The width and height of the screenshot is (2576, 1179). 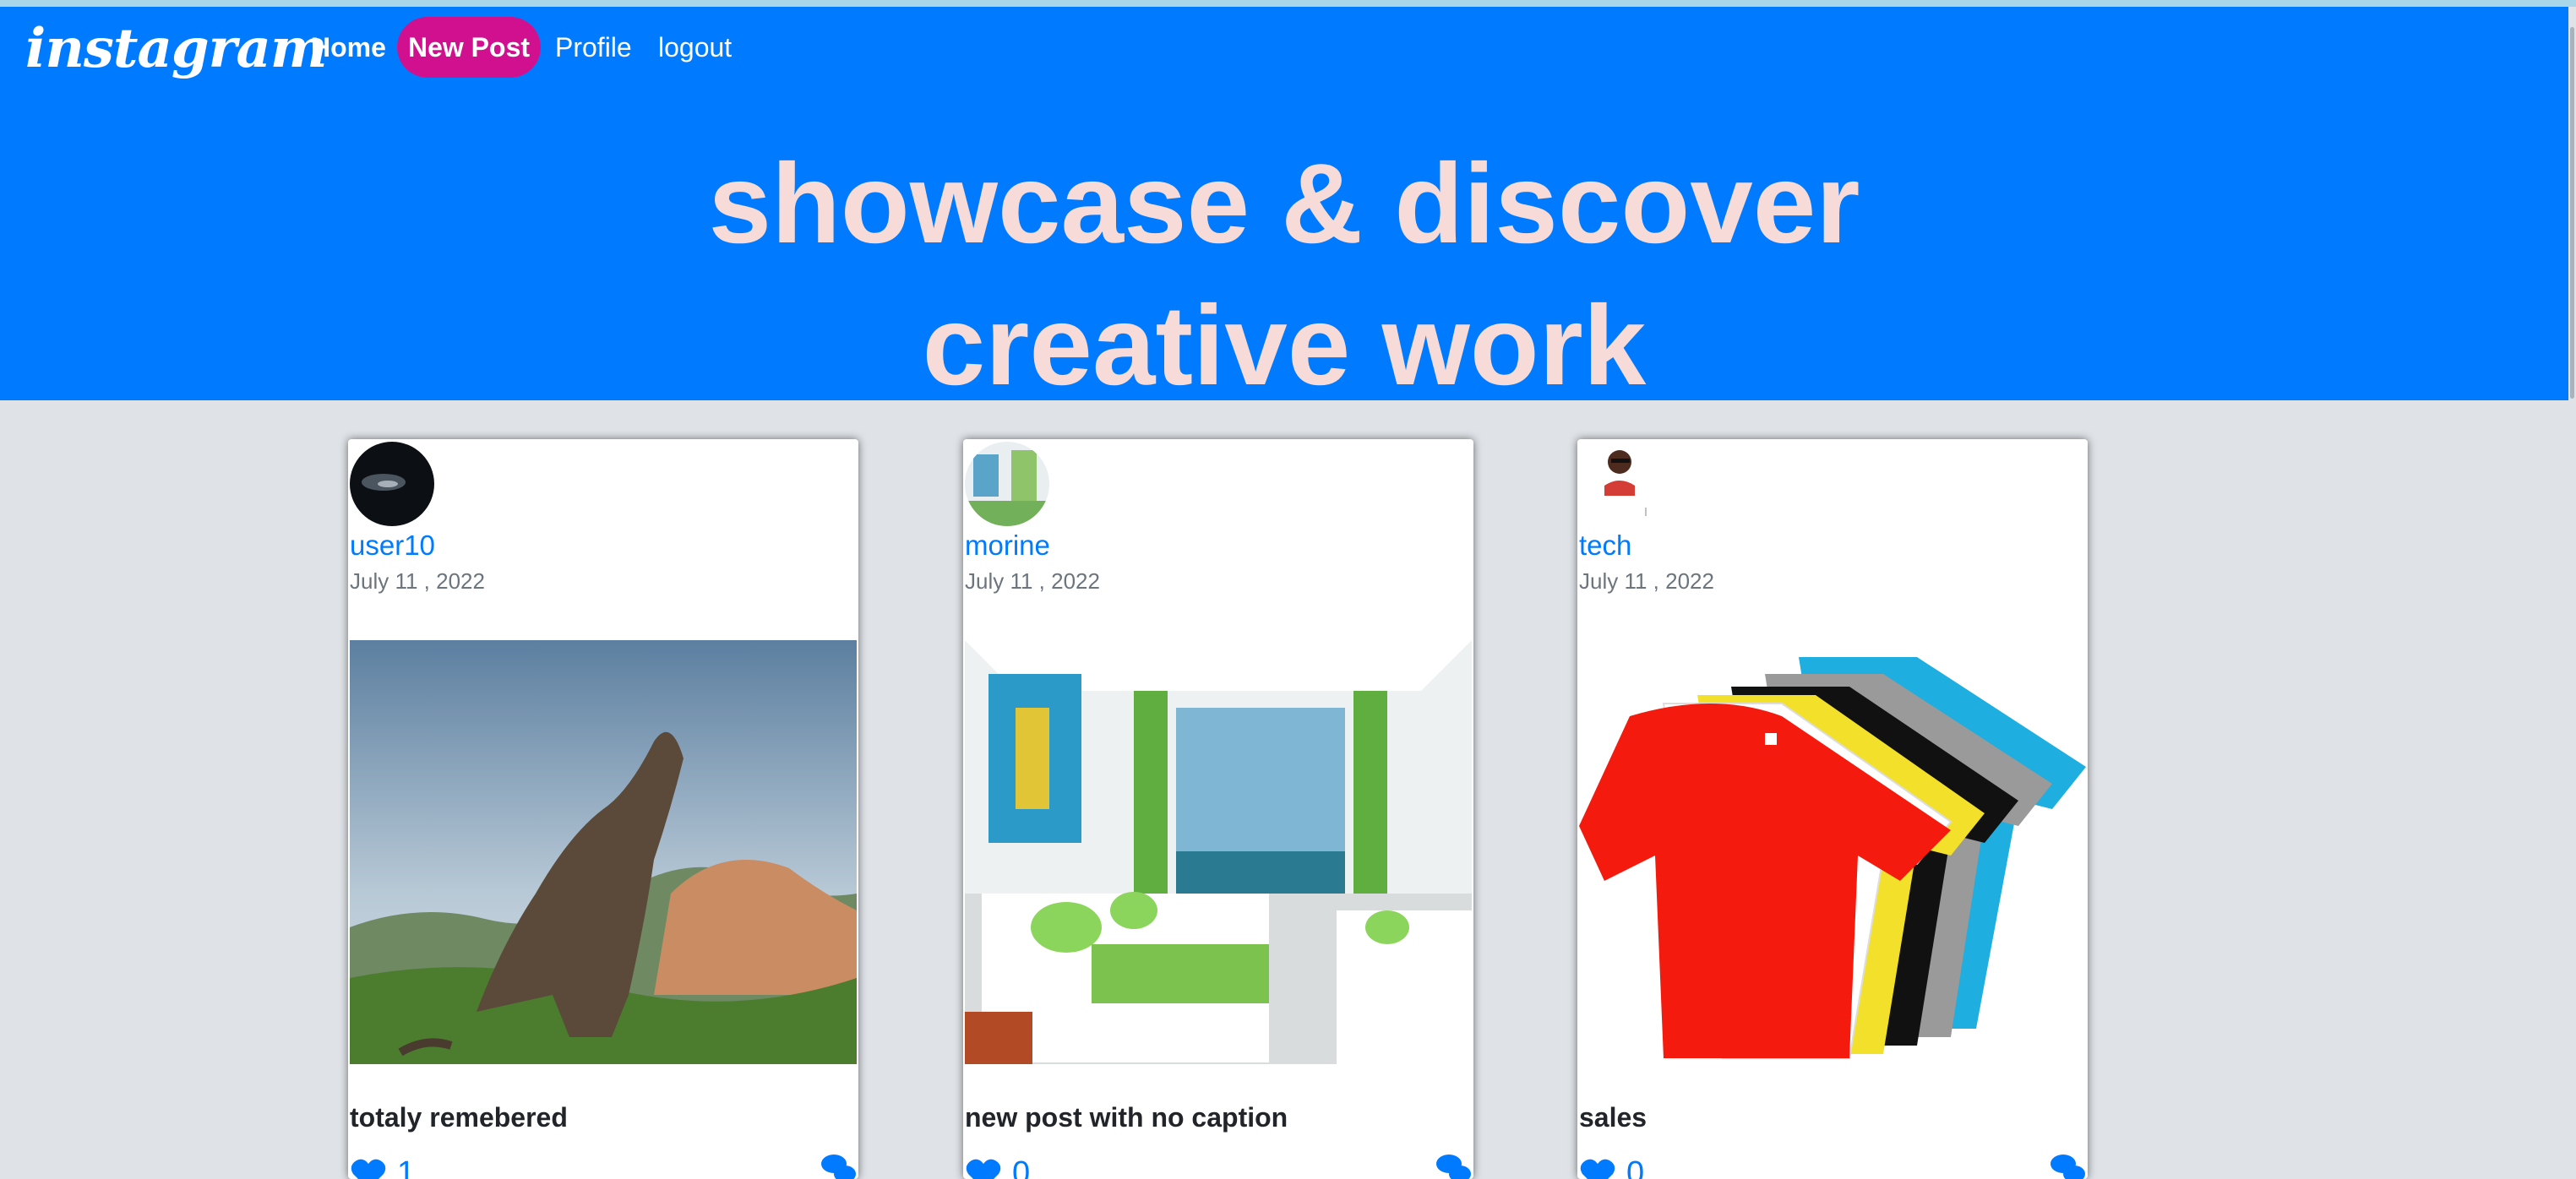 What do you see at coordinates (1613, 1117) in the screenshot?
I see `post-caption: sales` at bounding box center [1613, 1117].